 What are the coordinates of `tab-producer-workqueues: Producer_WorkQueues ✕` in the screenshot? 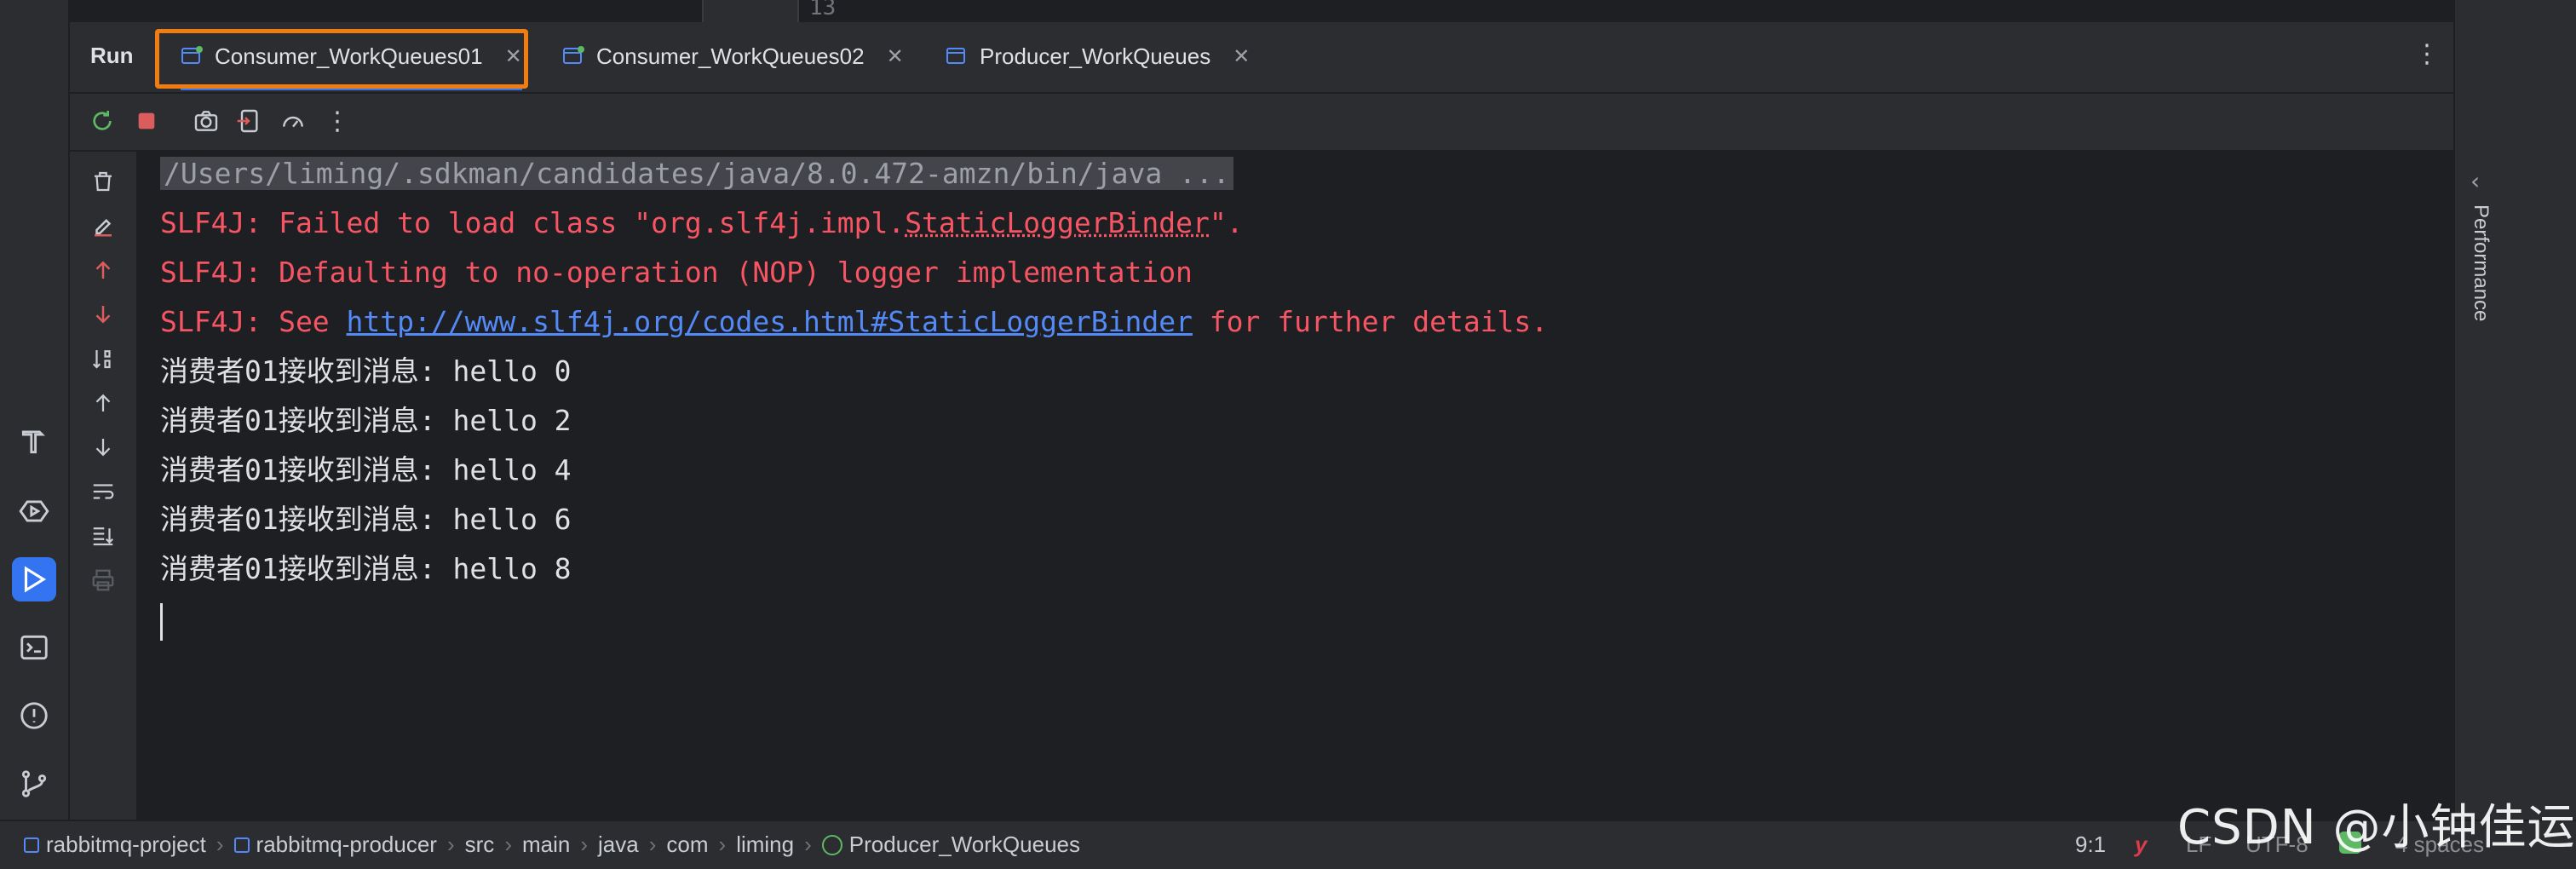 It's located at (1098, 56).